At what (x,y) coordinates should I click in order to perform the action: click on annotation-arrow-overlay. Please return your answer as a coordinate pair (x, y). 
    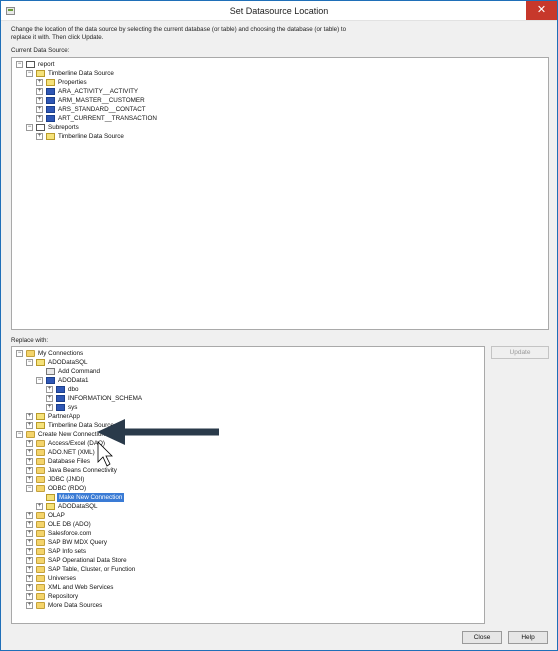
    Looking at the image, I should click on (158, 443).